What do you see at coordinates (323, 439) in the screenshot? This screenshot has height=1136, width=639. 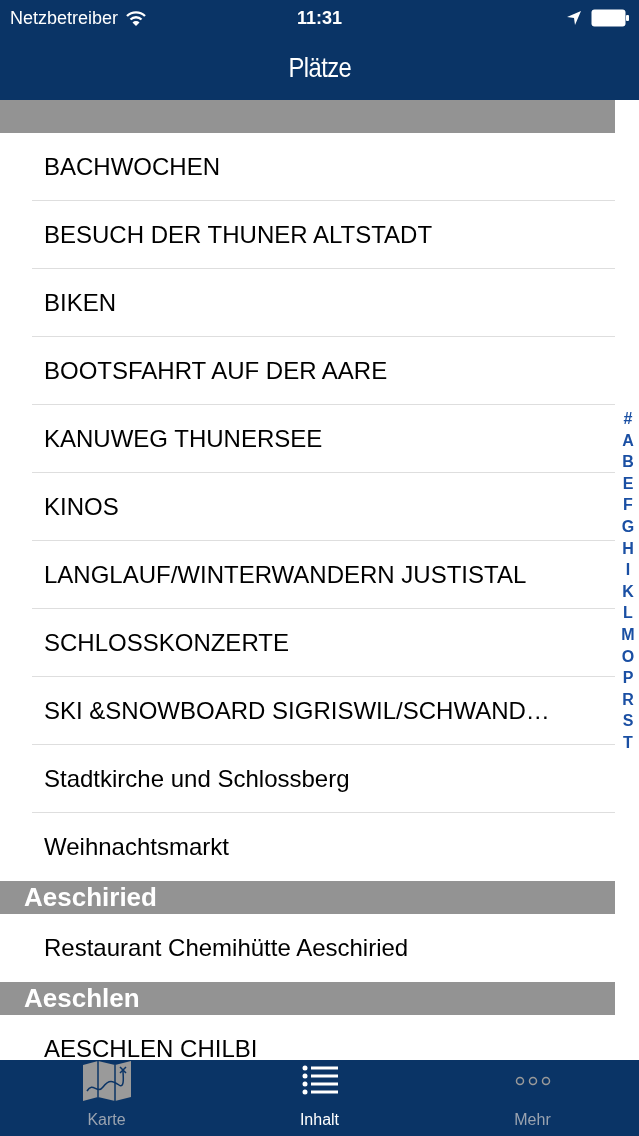 I see `list-item: KANUWEG THUNERSEE` at bounding box center [323, 439].